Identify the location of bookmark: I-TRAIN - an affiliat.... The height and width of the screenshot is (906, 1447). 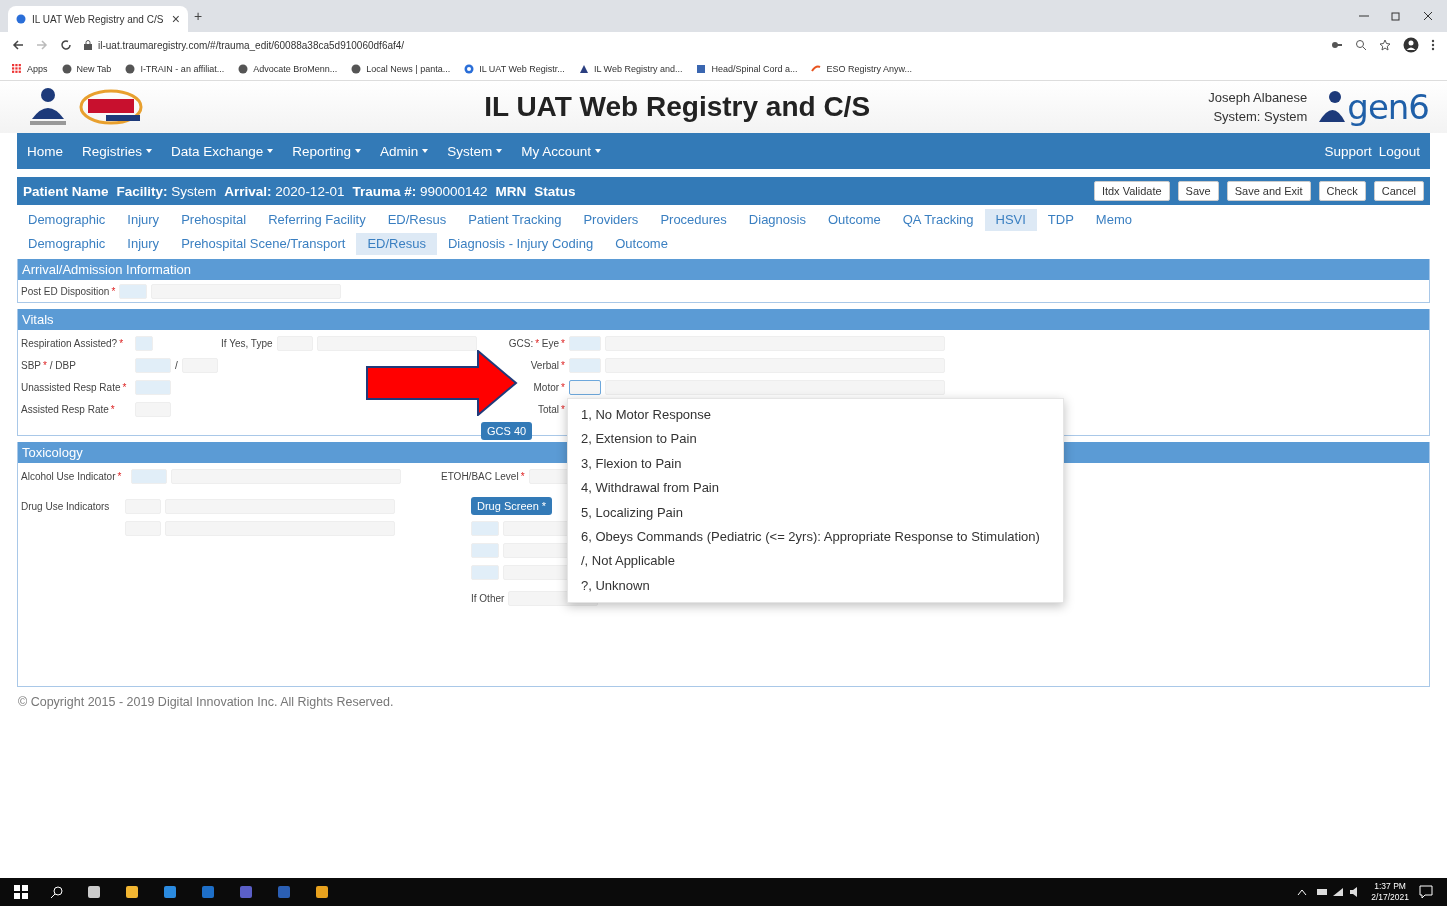
(175, 69).